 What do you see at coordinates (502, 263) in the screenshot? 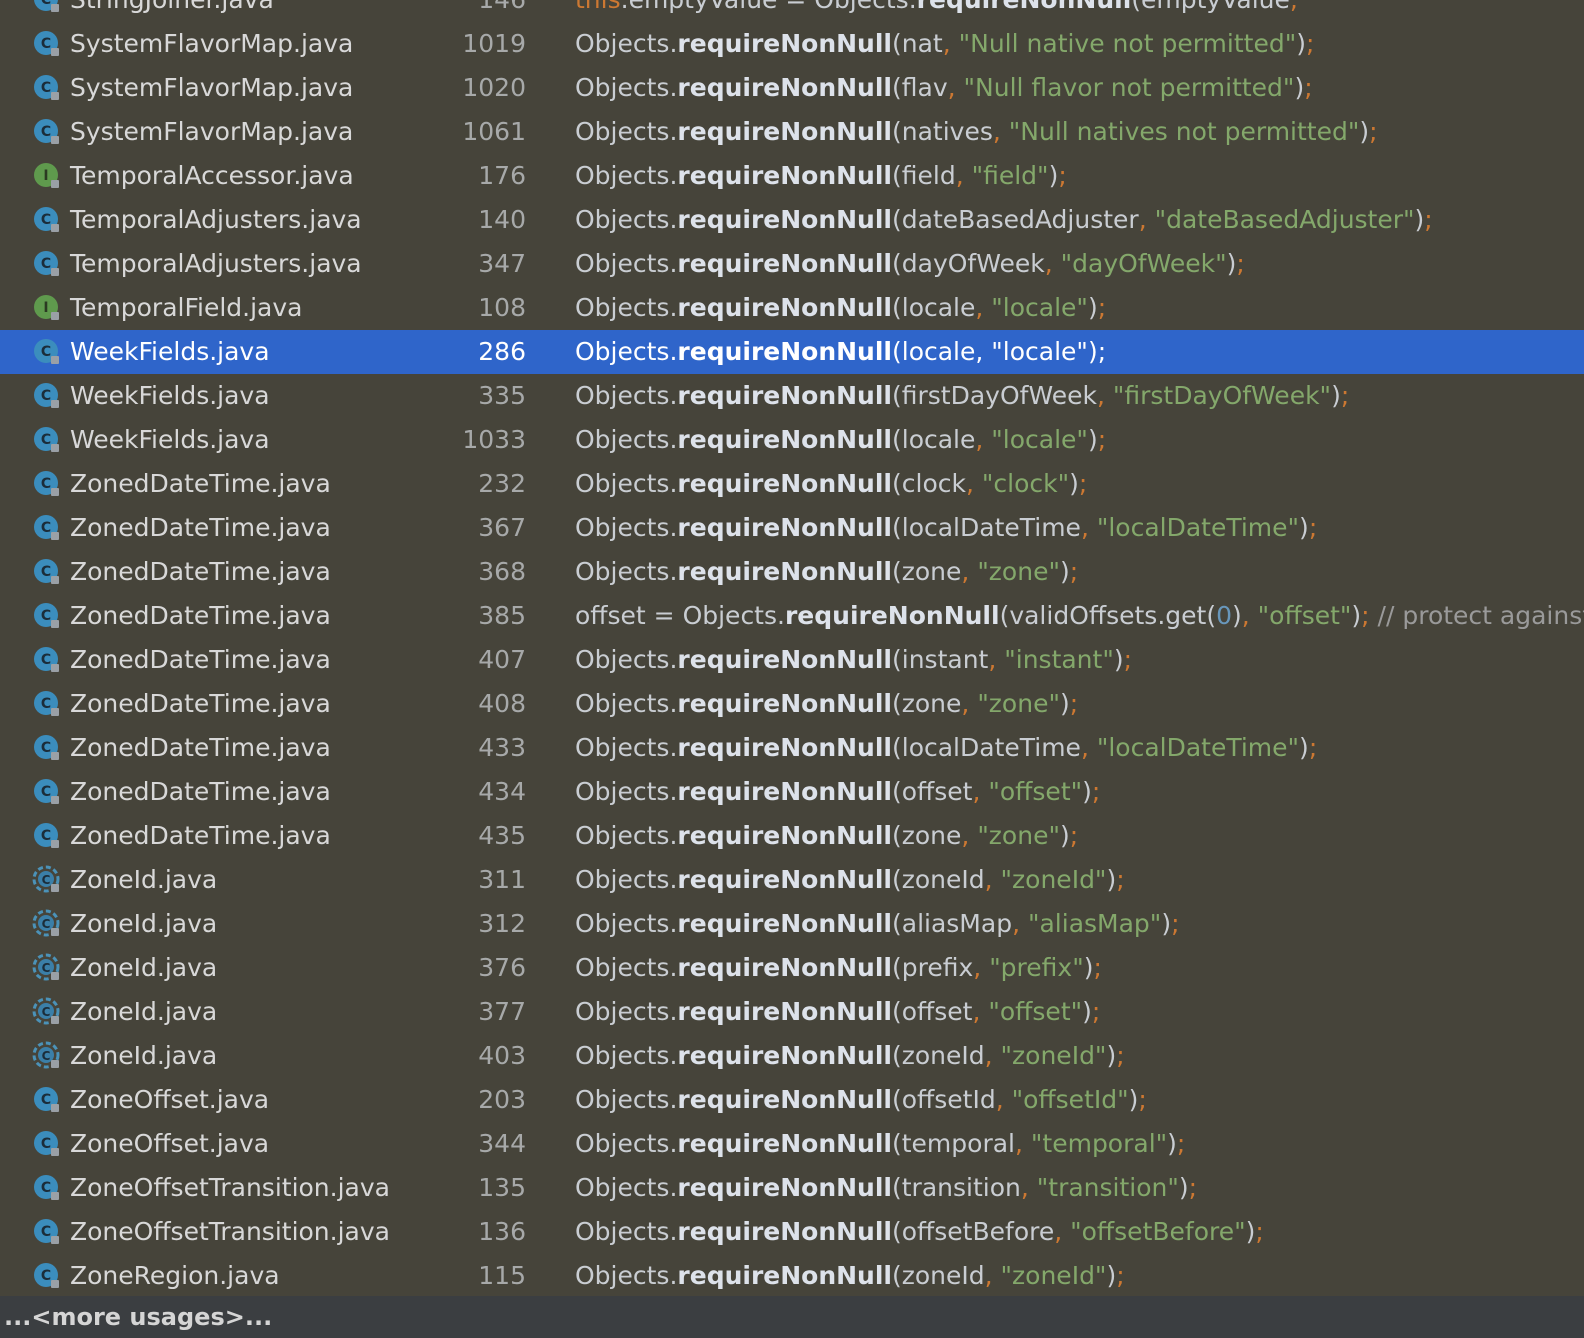
I see `usage-line-number: 347` at bounding box center [502, 263].